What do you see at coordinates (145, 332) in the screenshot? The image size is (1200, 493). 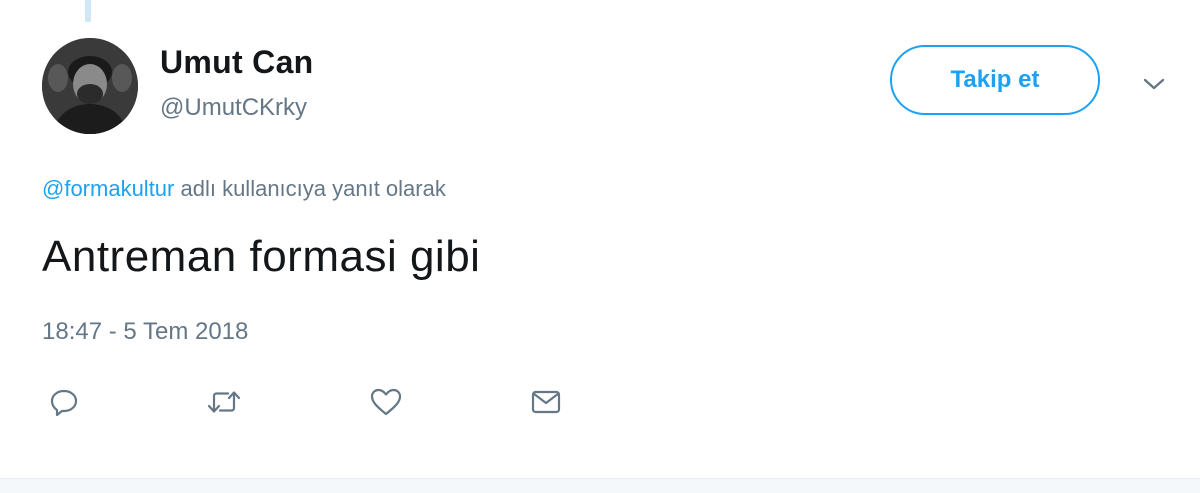 I see `tweet-timestamp: 18:47 - 5 Tem 2018` at bounding box center [145, 332].